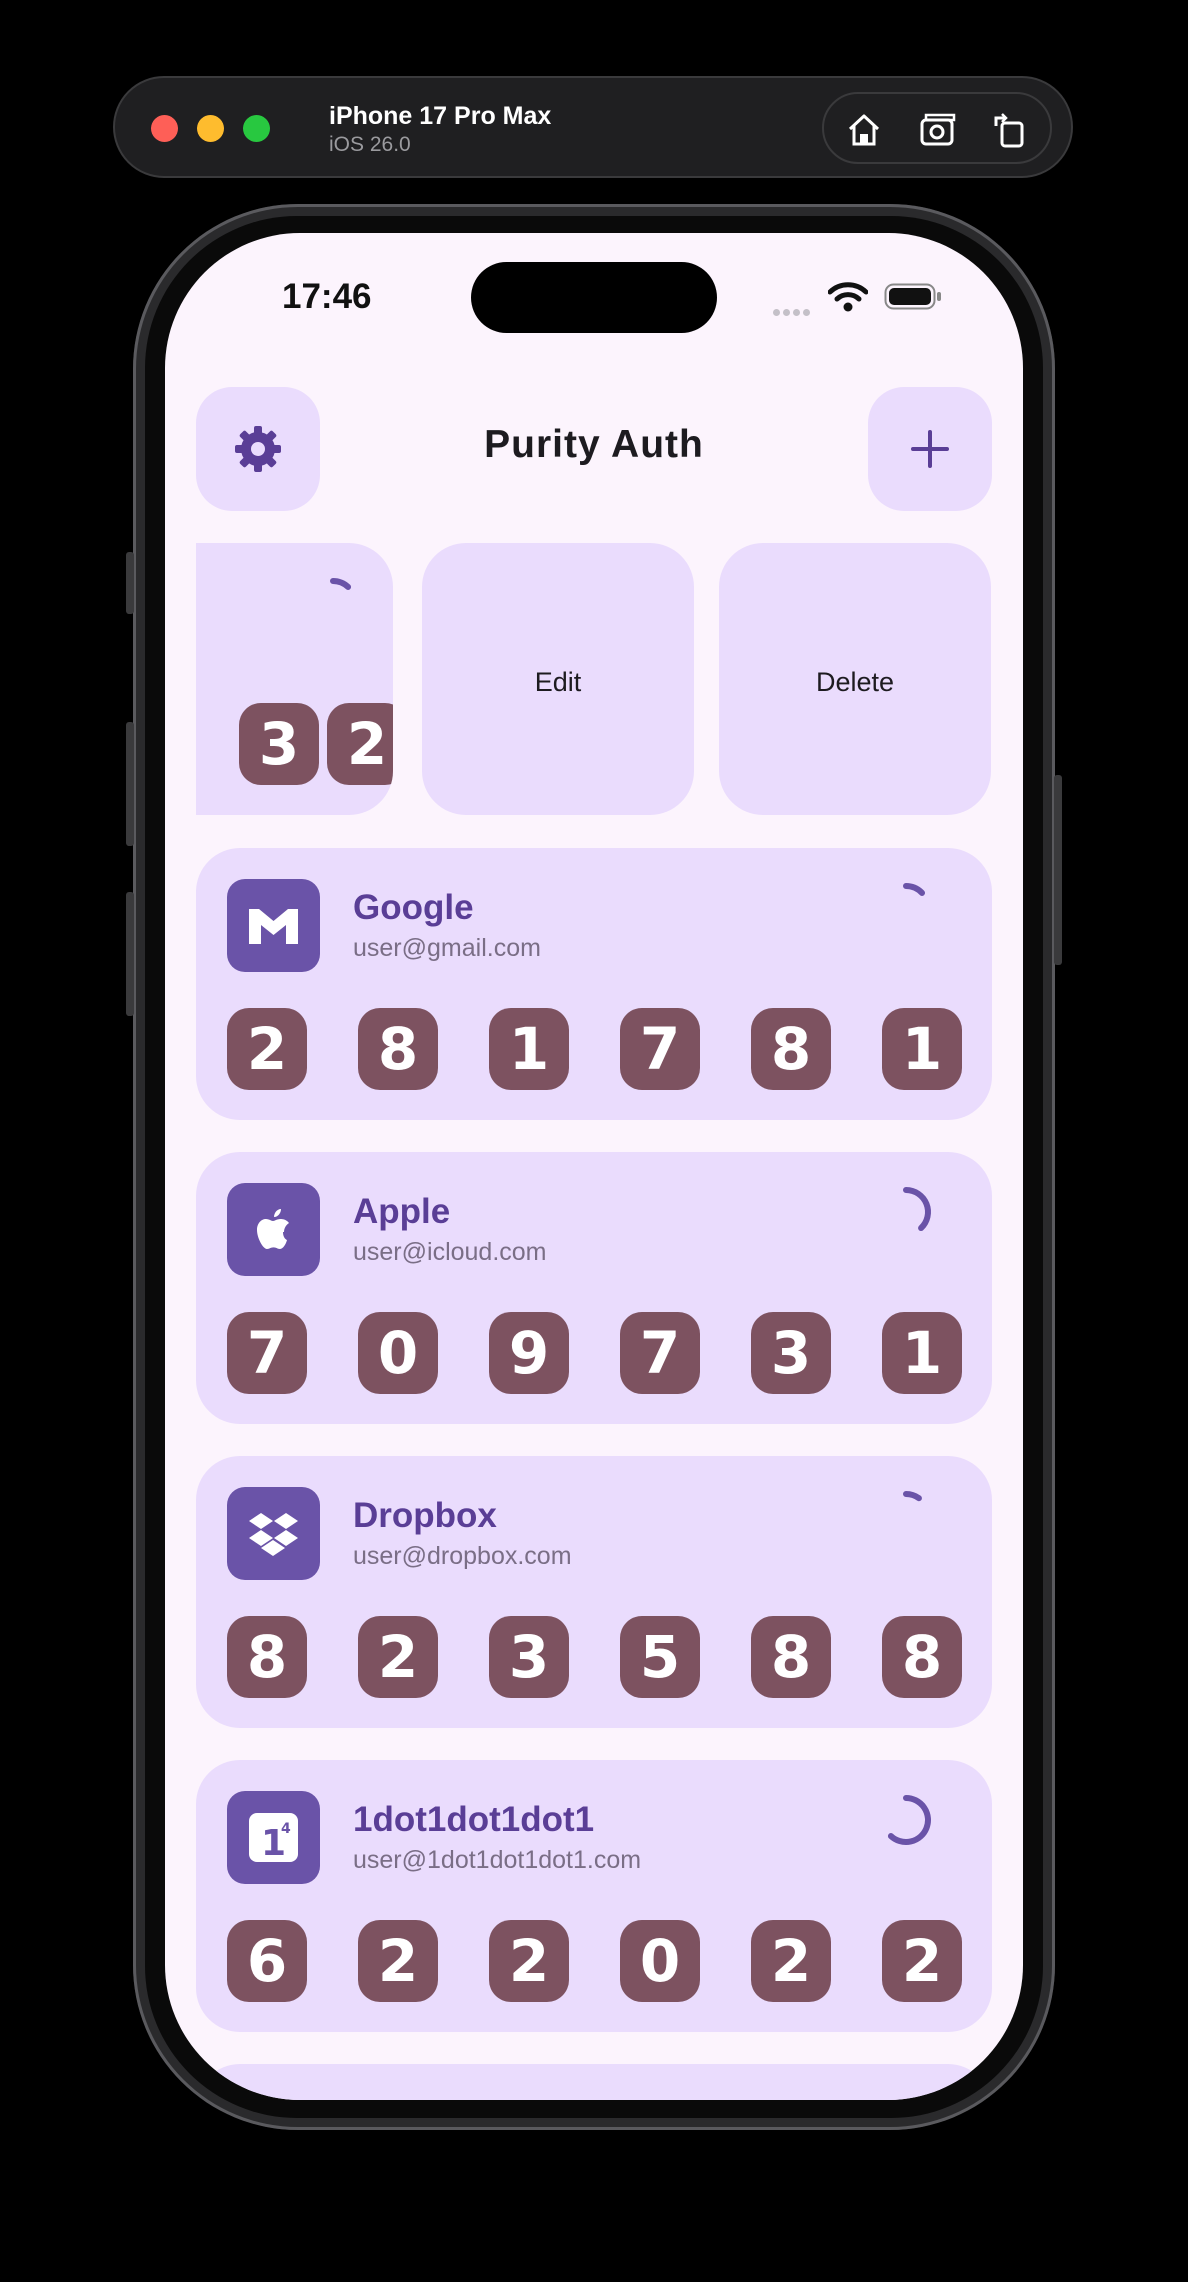 The width and height of the screenshot is (1188, 2282). I want to click on account-card: Google user@gmail.com 2 8 1 7 8 1, so click(594, 984).